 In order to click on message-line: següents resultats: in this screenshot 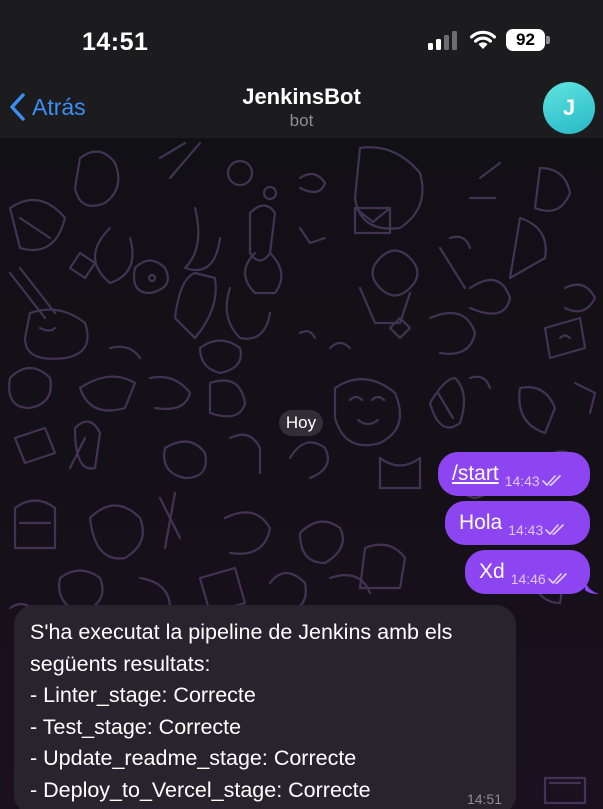, I will do `click(120, 663)`.